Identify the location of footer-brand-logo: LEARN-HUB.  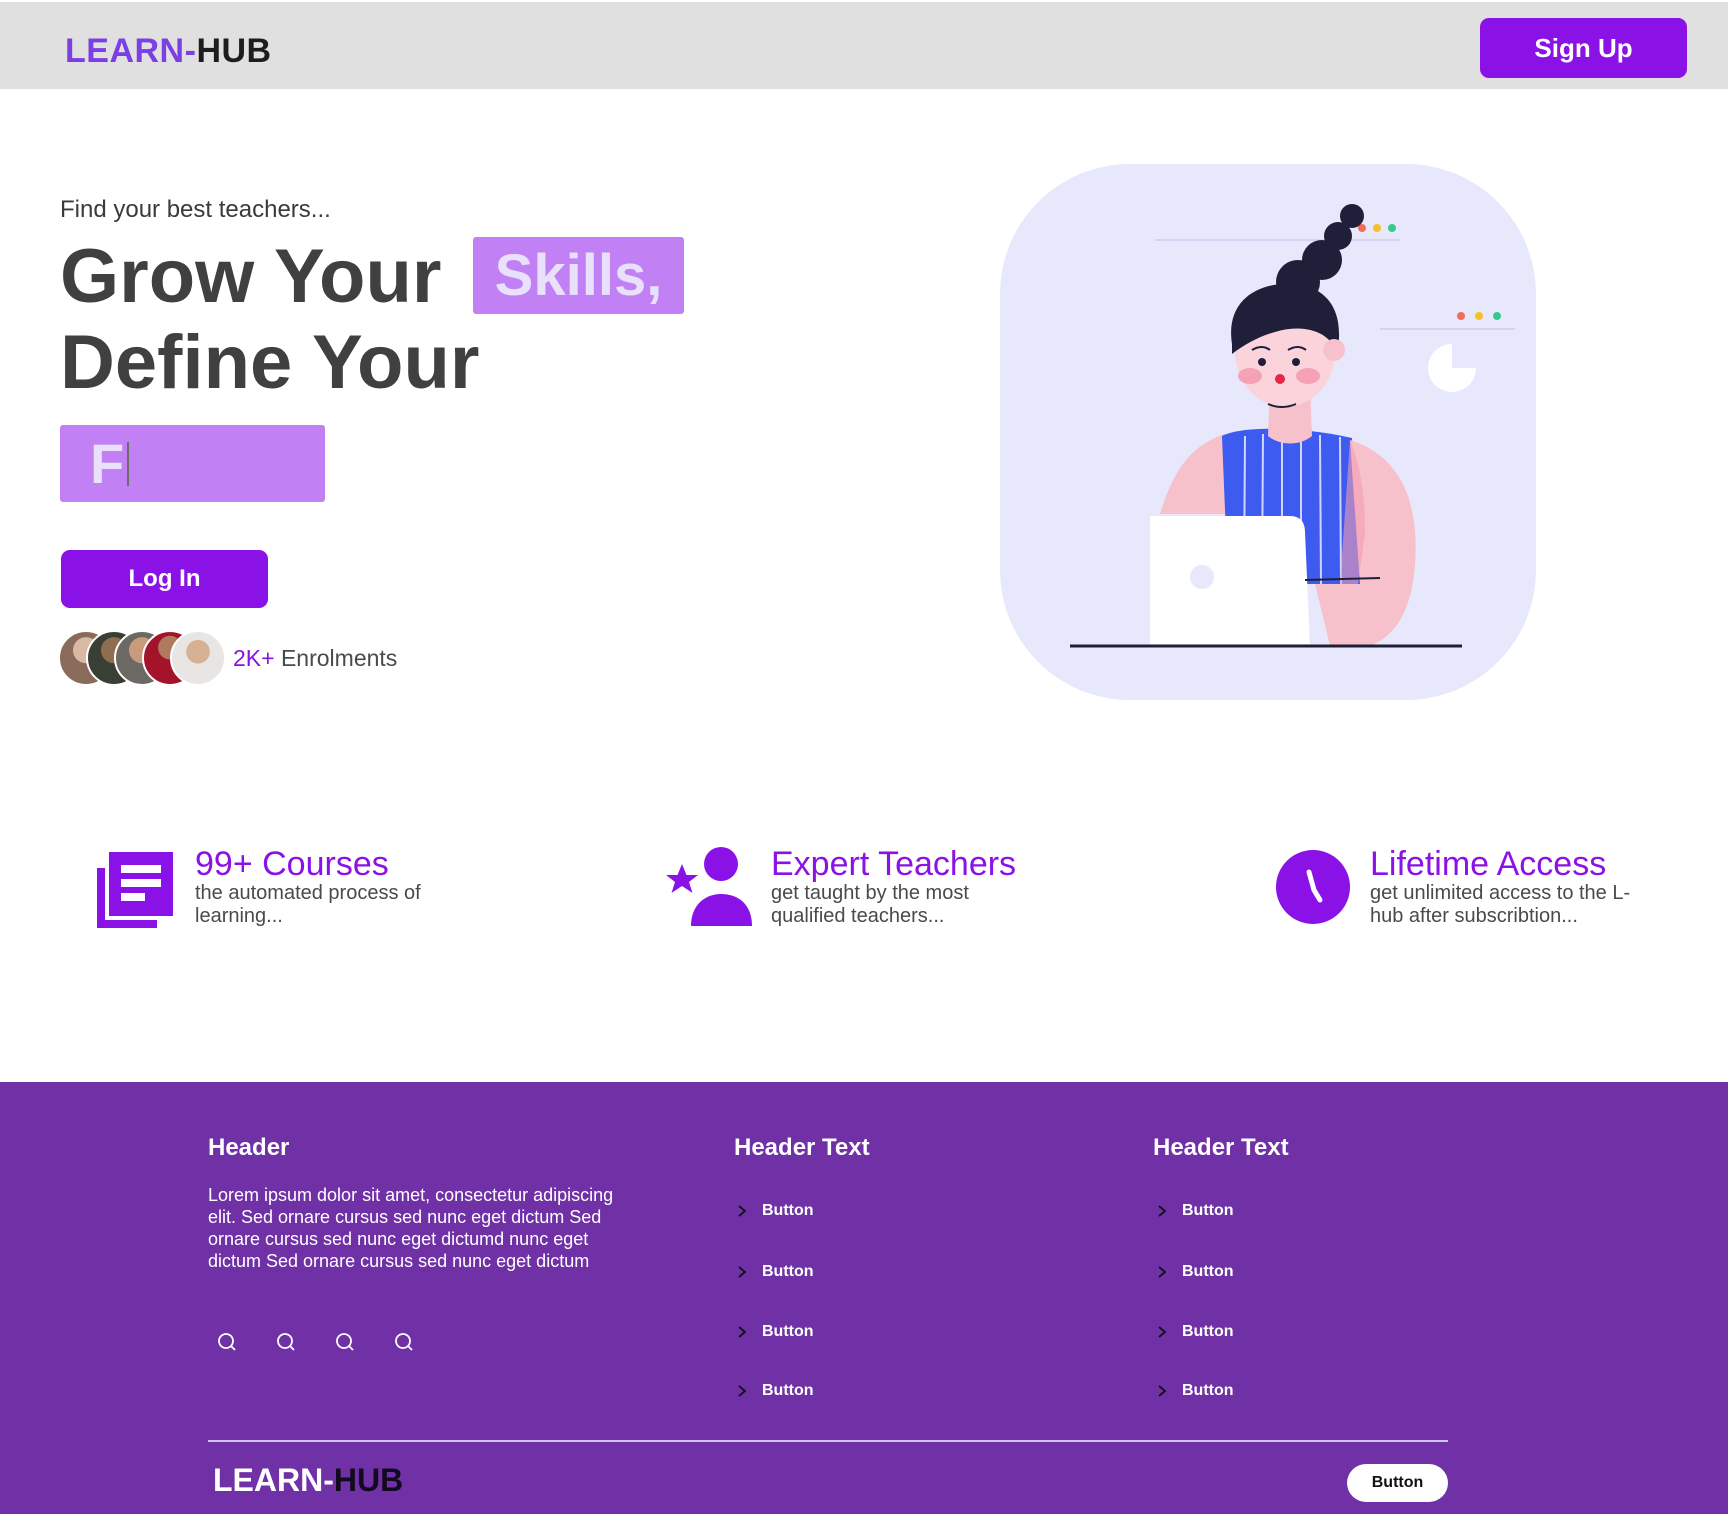
(308, 1480).